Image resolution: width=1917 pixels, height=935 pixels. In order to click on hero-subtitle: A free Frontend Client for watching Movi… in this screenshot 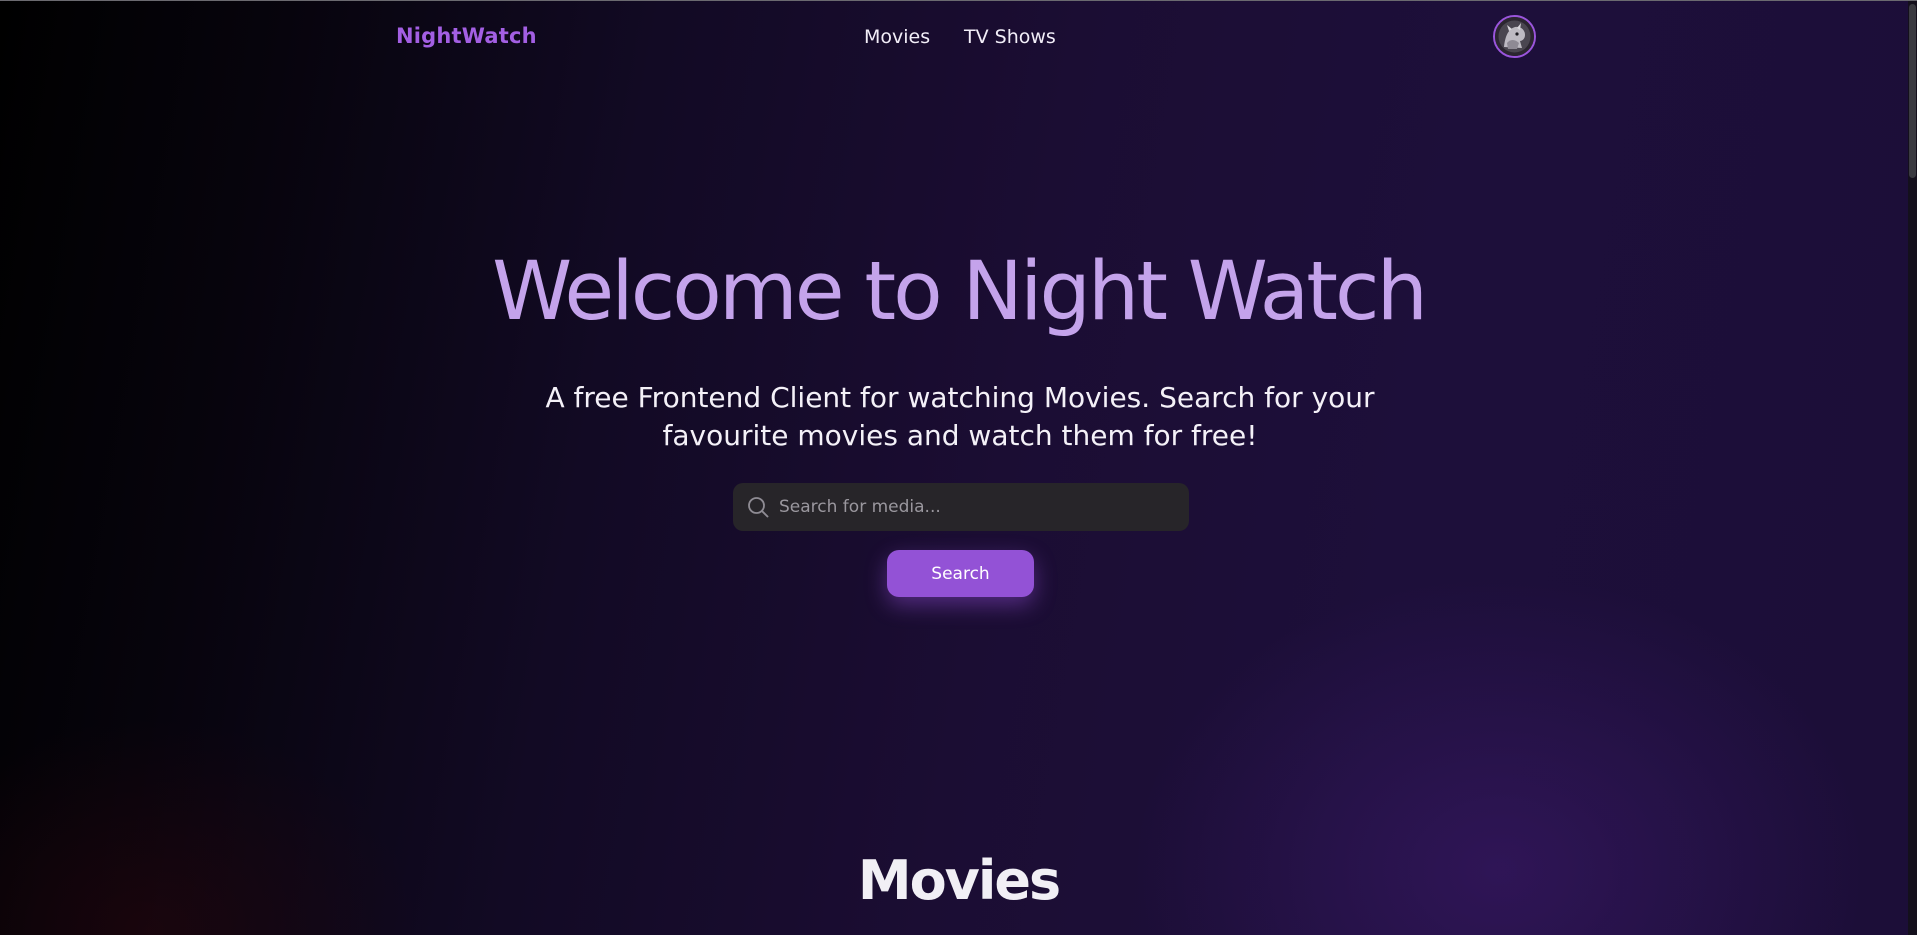, I will do `click(960, 416)`.